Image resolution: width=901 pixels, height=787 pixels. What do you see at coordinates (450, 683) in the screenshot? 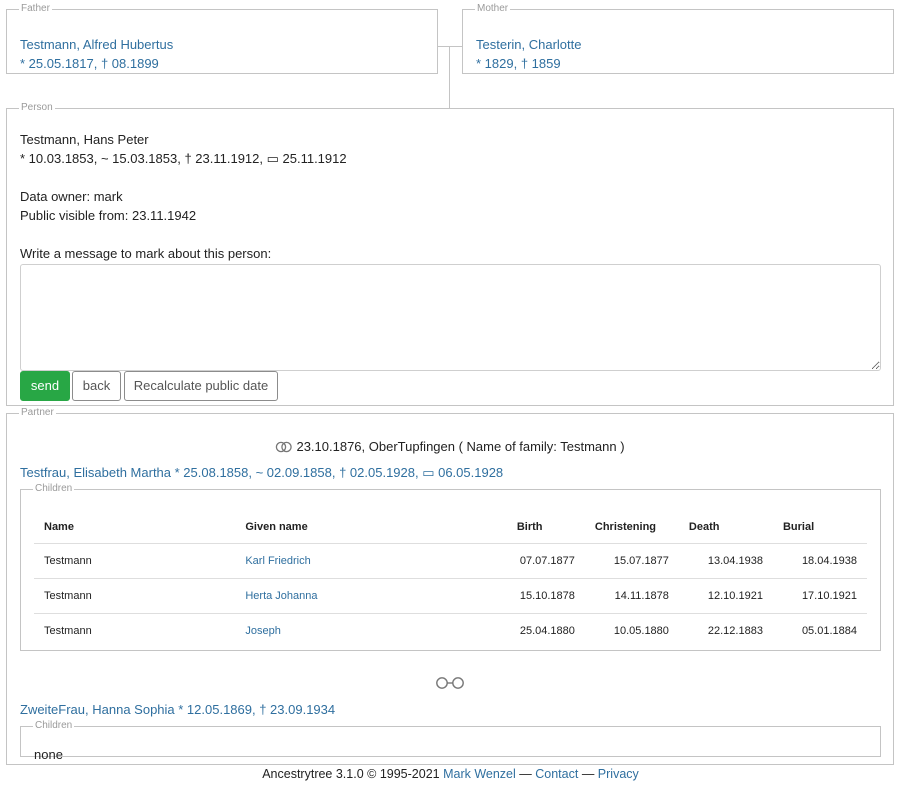
I see `partnership-separator-icon` at bounding box center [450, 683].